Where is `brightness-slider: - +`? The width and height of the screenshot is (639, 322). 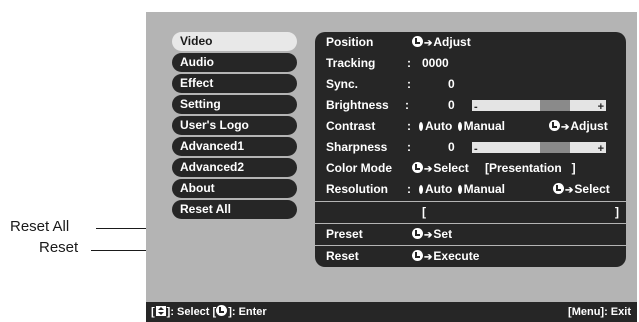
brightness-slider: - + is located at coordinates (539, 106).